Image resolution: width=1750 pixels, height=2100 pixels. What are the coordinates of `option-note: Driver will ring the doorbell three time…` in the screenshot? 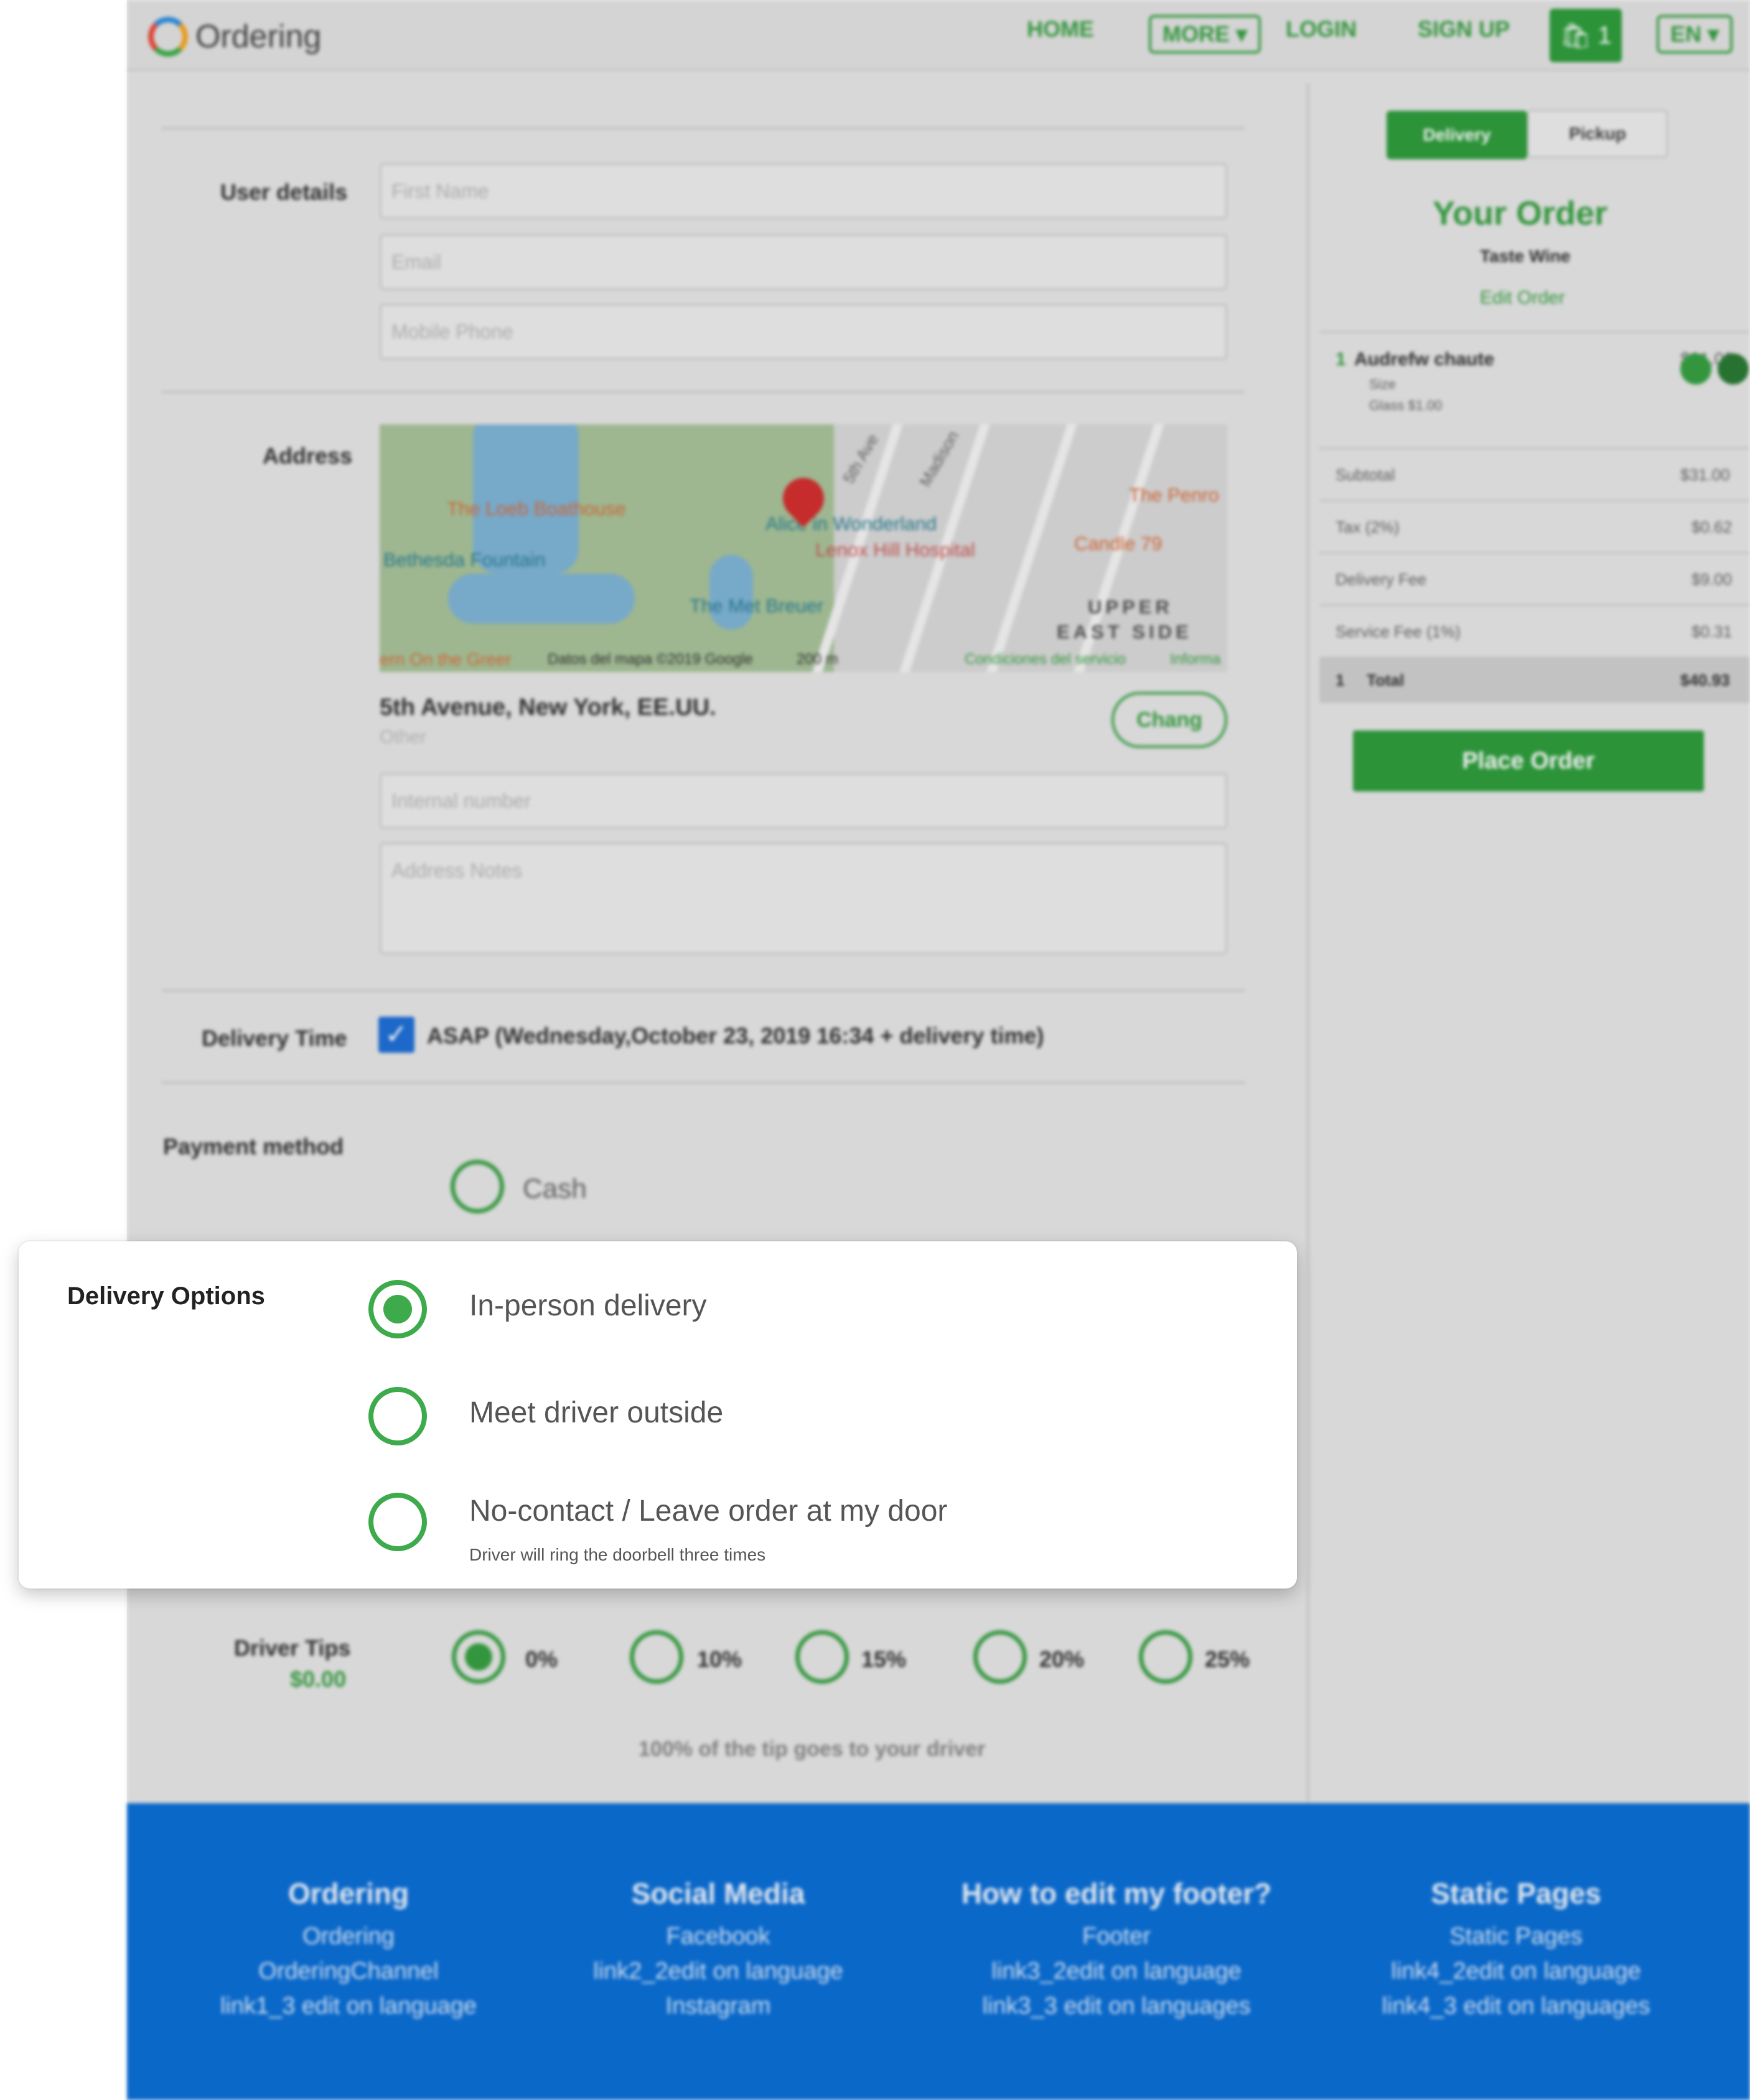 It's located at (617, 1554).